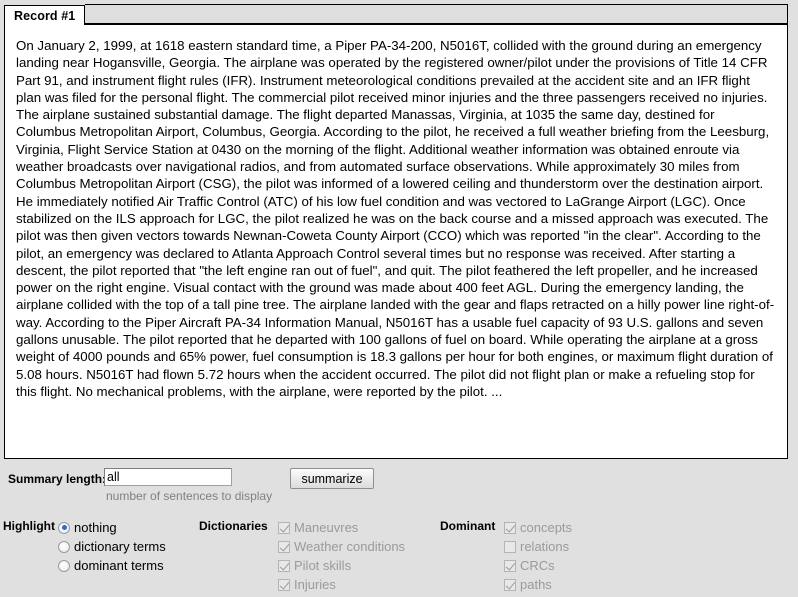 The width and height of the screenshot is (798, 597). I want to click on summary-length-label: Summary length:, so click(57, 479).